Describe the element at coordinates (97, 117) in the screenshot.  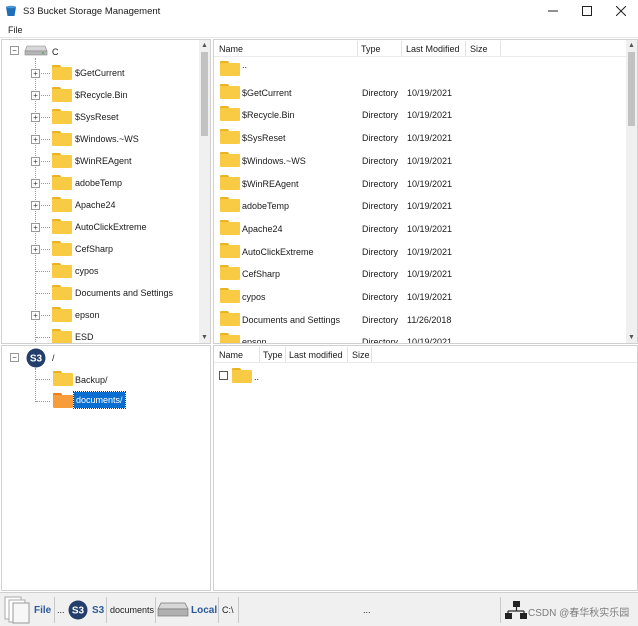
I see `tree-item-label: $SysReset` at that location.